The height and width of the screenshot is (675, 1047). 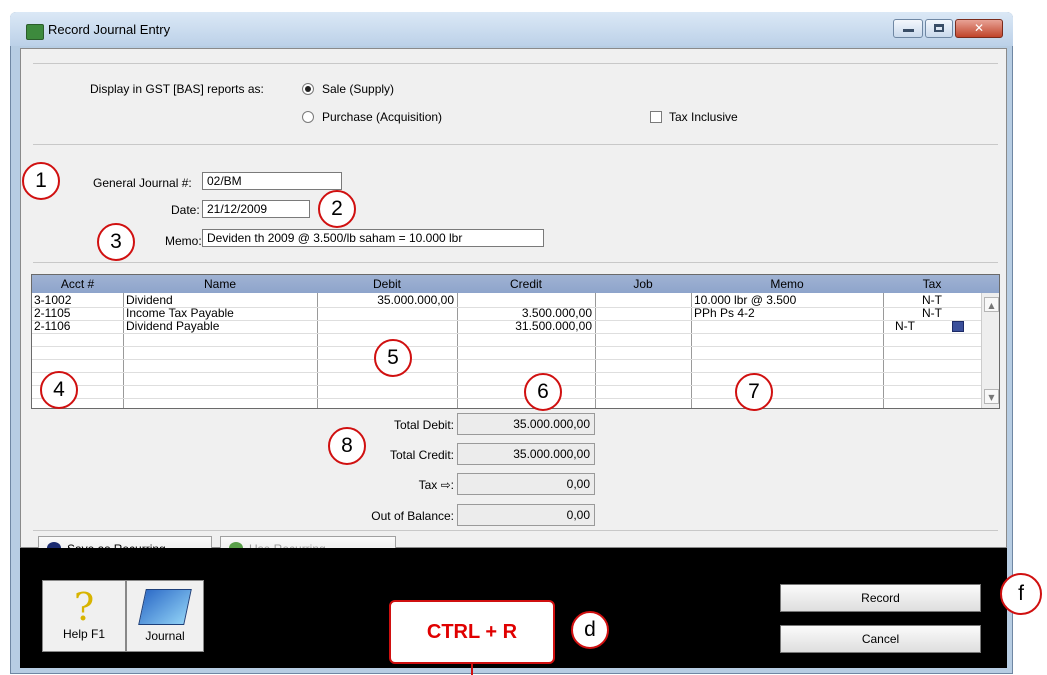 What do you see at coordinates (932, 284) in the screenshot?
I see `column-tax: Tax` at bounding box center [932, 284].